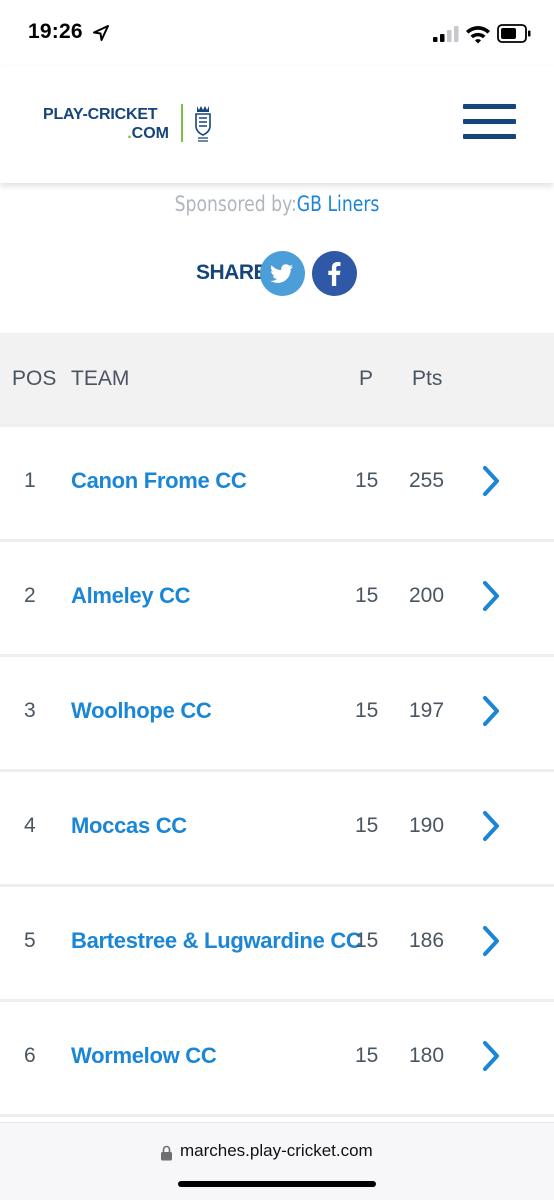 The image size is (554, 1200). Describe the element at coordinates (144, 1056) in the screenshot. I see `row-team-link: Wormelow CC` at that location.